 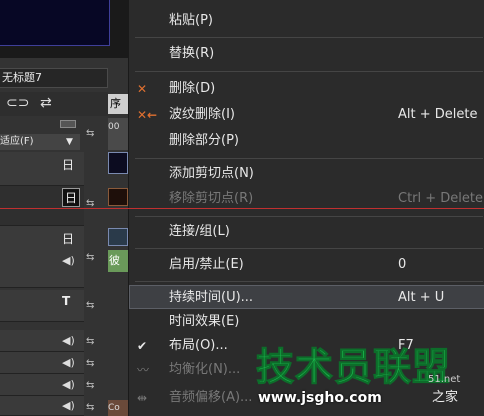 I want to click on audio-clip: 彼, so click(x=118, y=261).